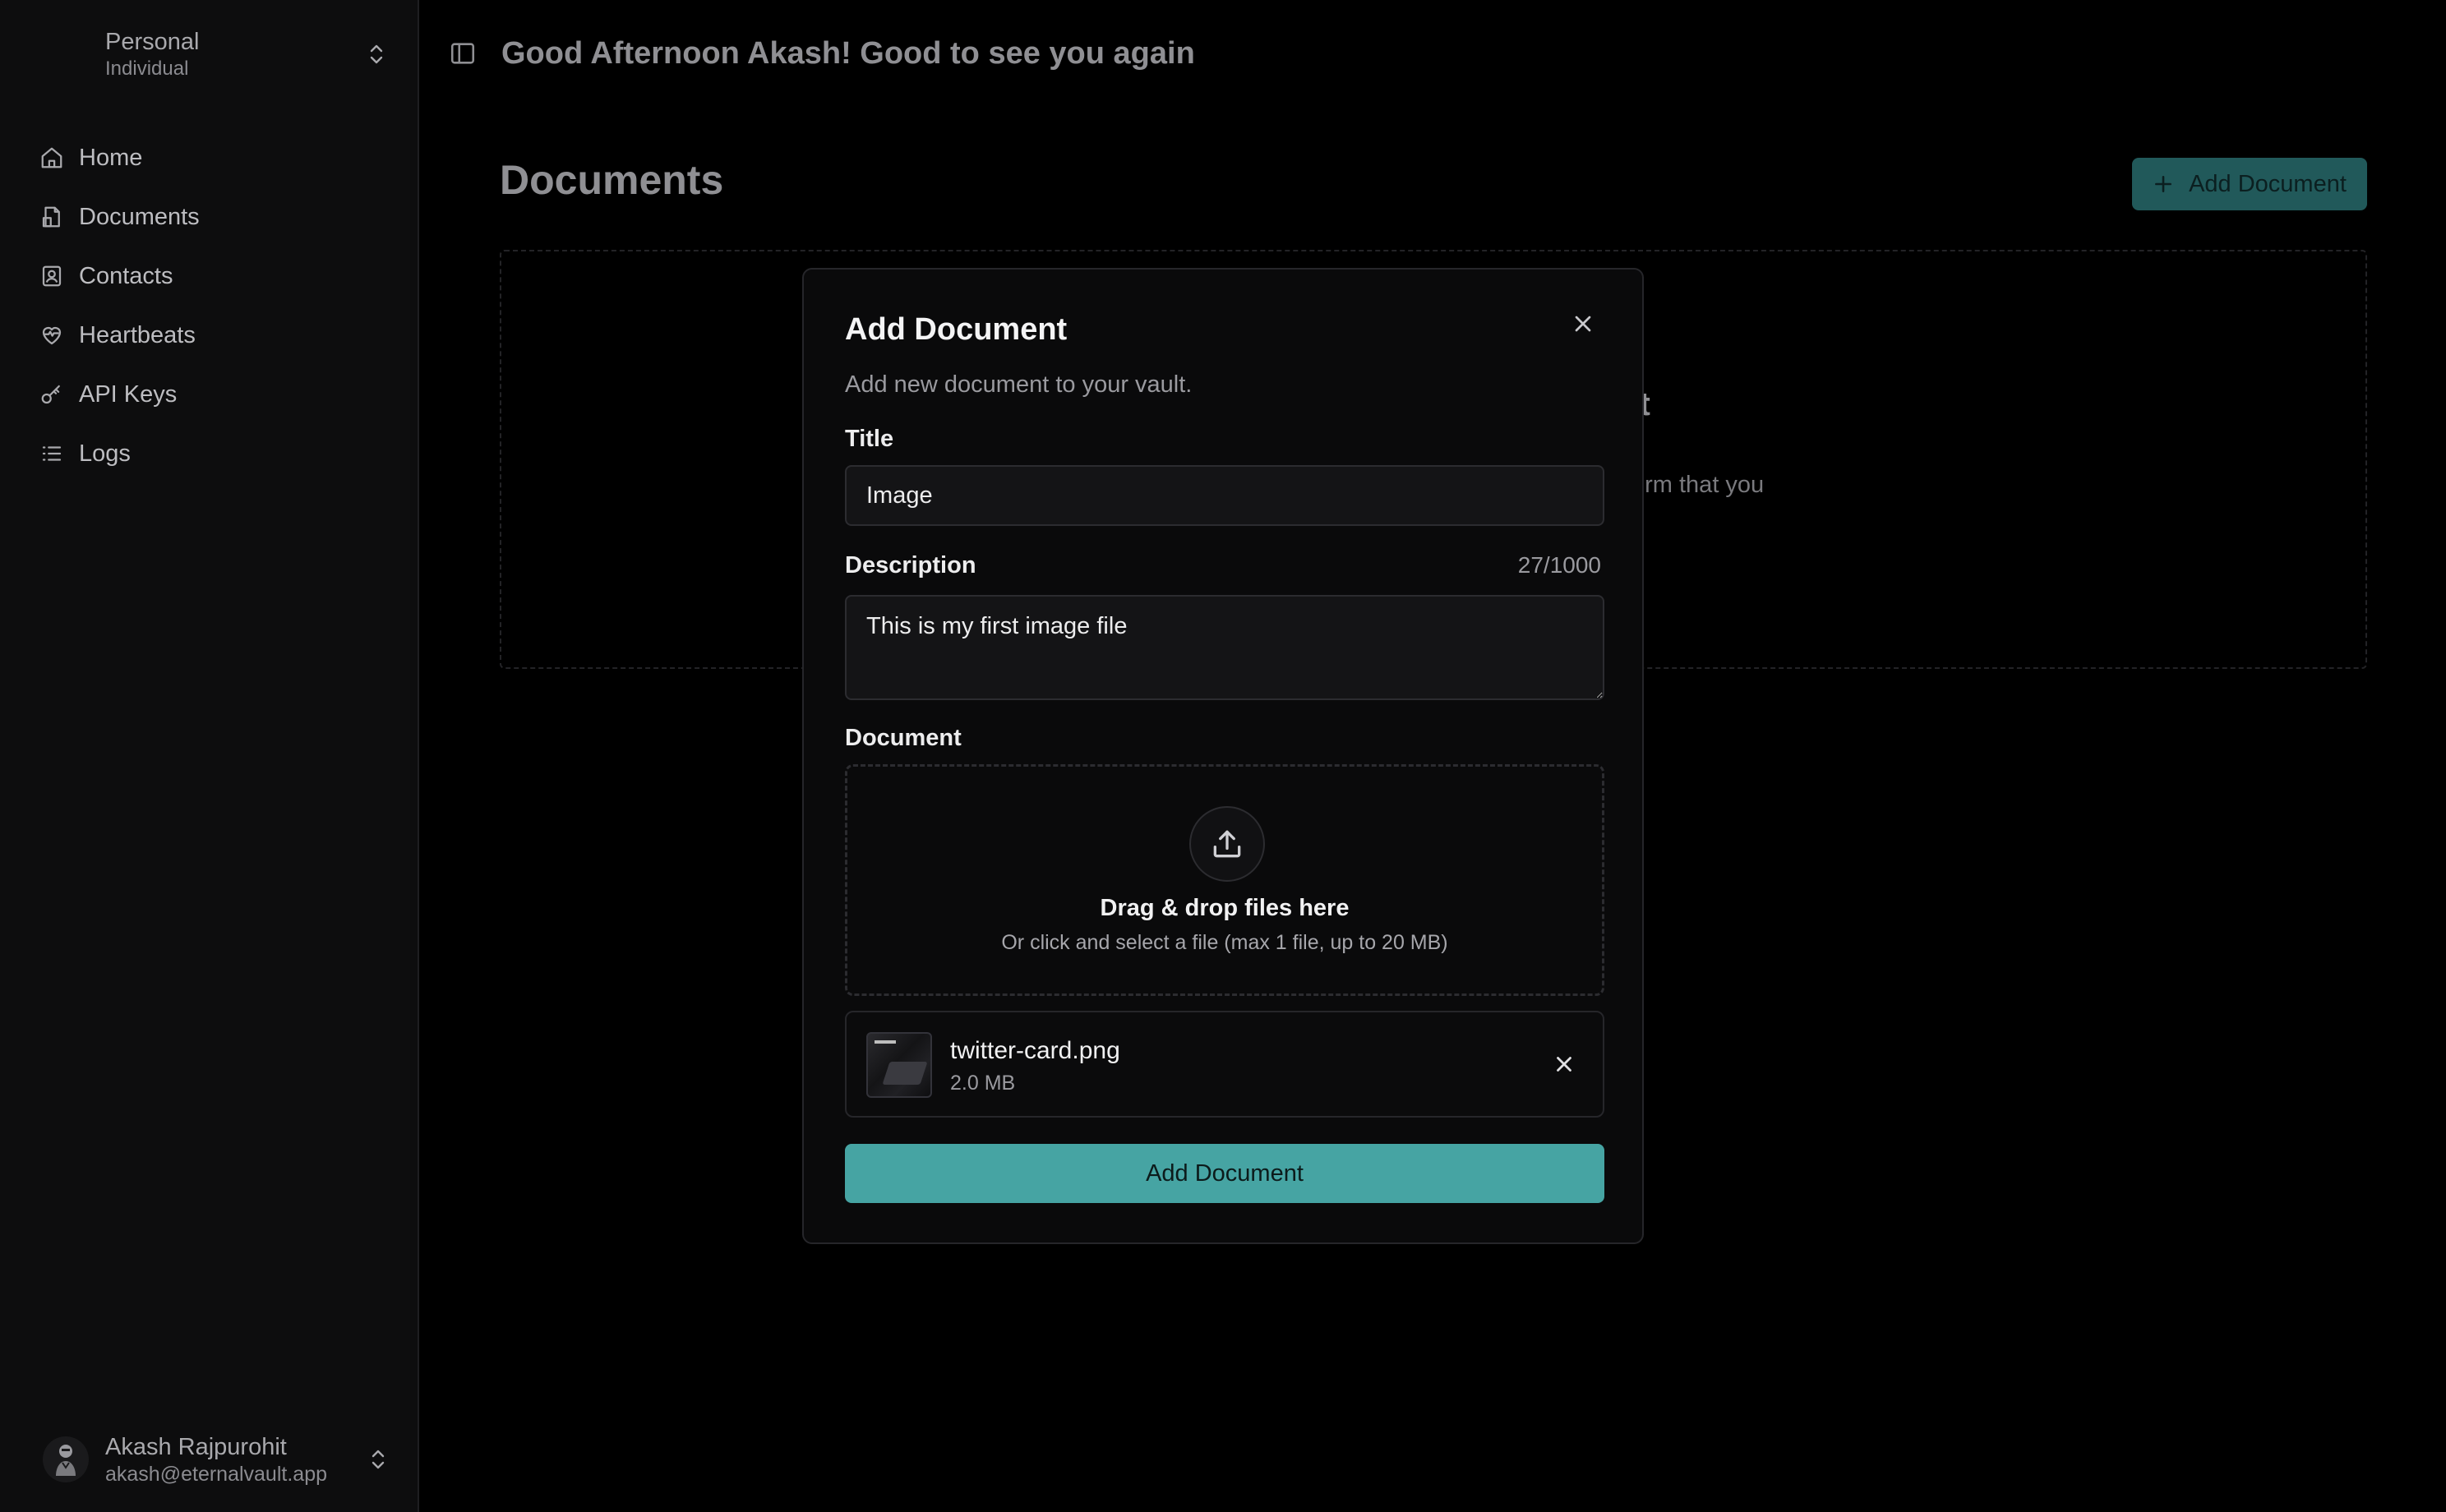 The width and height of the screenshot is (2446, 1512). What do you see at coordinates (1224, 648) in the screenshot?
I see `description-textarea: This is my first image file` at bounding box center [1224, 648].